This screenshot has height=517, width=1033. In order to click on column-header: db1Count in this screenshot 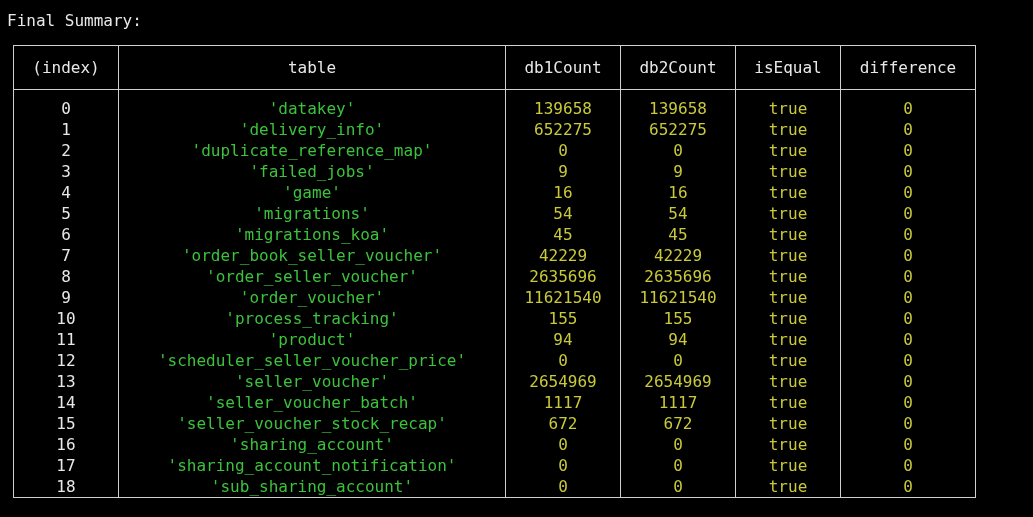, I will do `click(563, 67)`.